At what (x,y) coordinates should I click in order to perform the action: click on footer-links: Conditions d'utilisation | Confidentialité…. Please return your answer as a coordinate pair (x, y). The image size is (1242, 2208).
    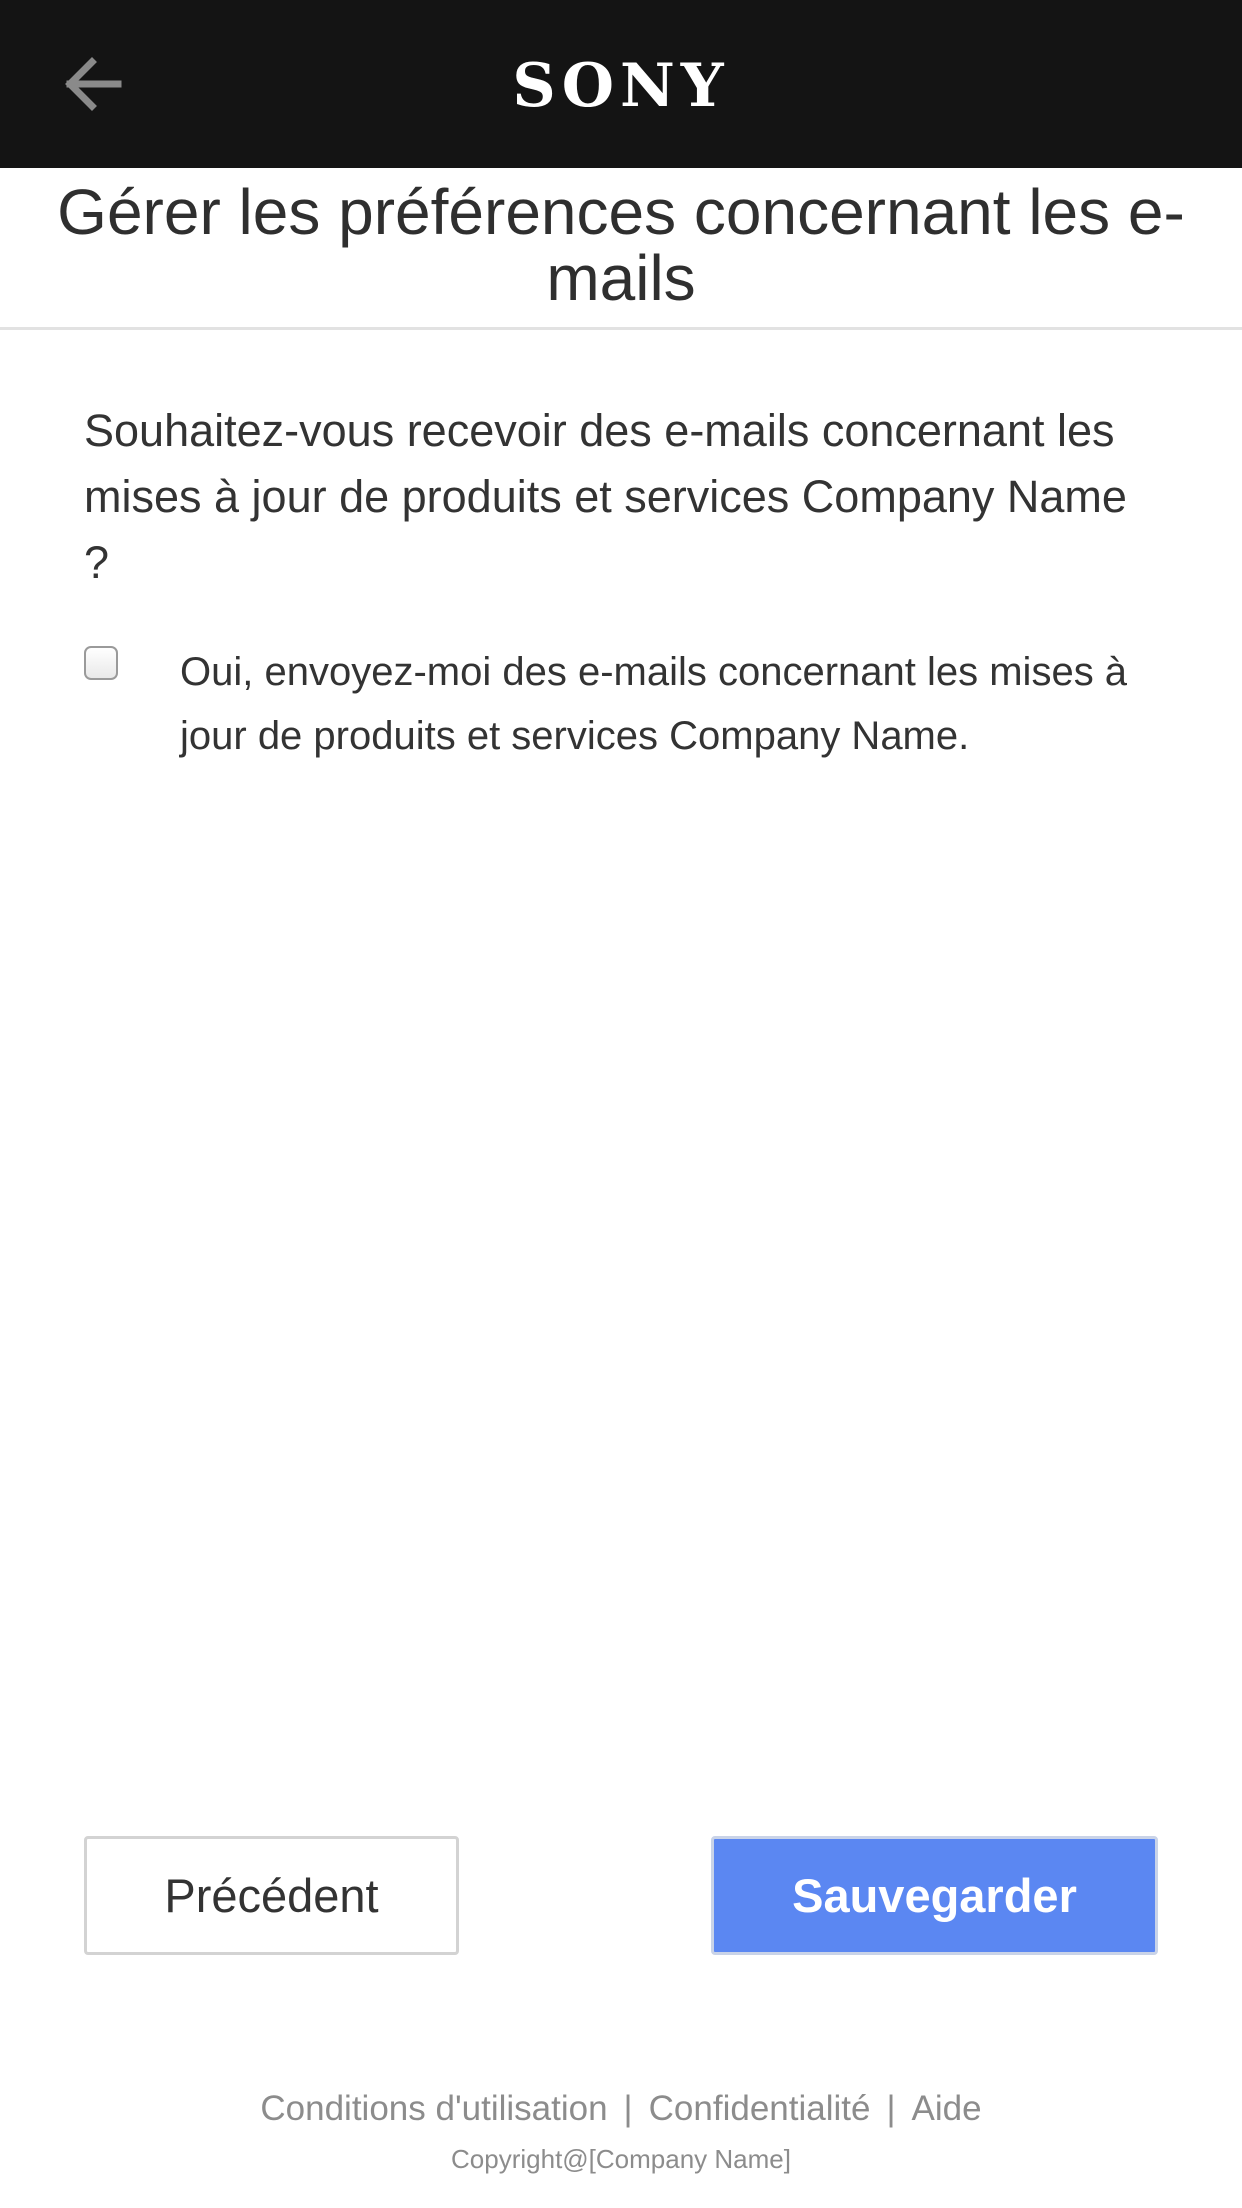
    Looking at the image, I should click on (621, 2109).